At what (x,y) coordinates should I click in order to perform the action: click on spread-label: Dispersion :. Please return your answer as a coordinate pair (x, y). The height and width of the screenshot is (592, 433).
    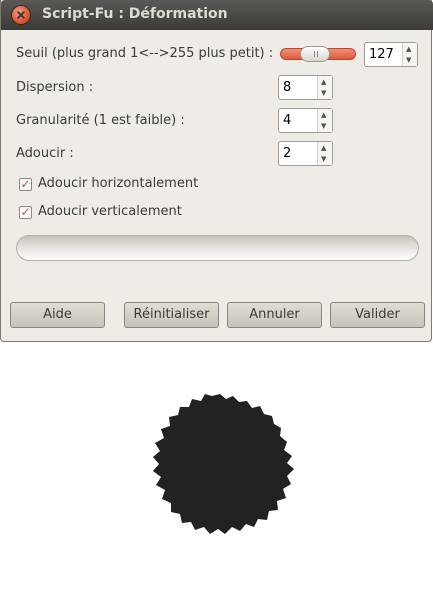
    Looking at the image, I should click on (55, 87).